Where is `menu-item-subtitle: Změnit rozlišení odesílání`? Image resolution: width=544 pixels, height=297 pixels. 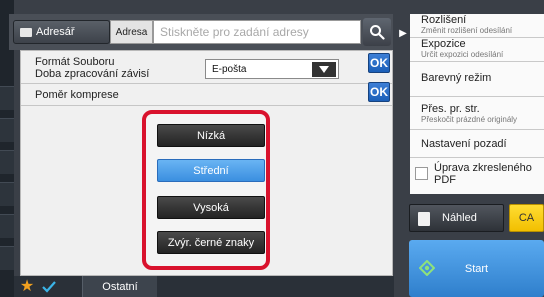
menu-item-subtitle: Změnit rozlišení odesílání is located at coordinates (467, 30).